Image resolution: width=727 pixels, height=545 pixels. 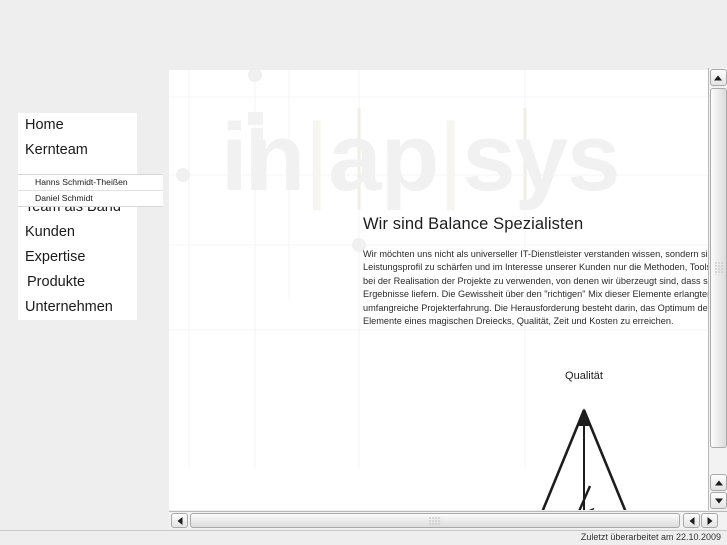 I want to click on nav-item-label: Kunden, so click(x=50, y=232).